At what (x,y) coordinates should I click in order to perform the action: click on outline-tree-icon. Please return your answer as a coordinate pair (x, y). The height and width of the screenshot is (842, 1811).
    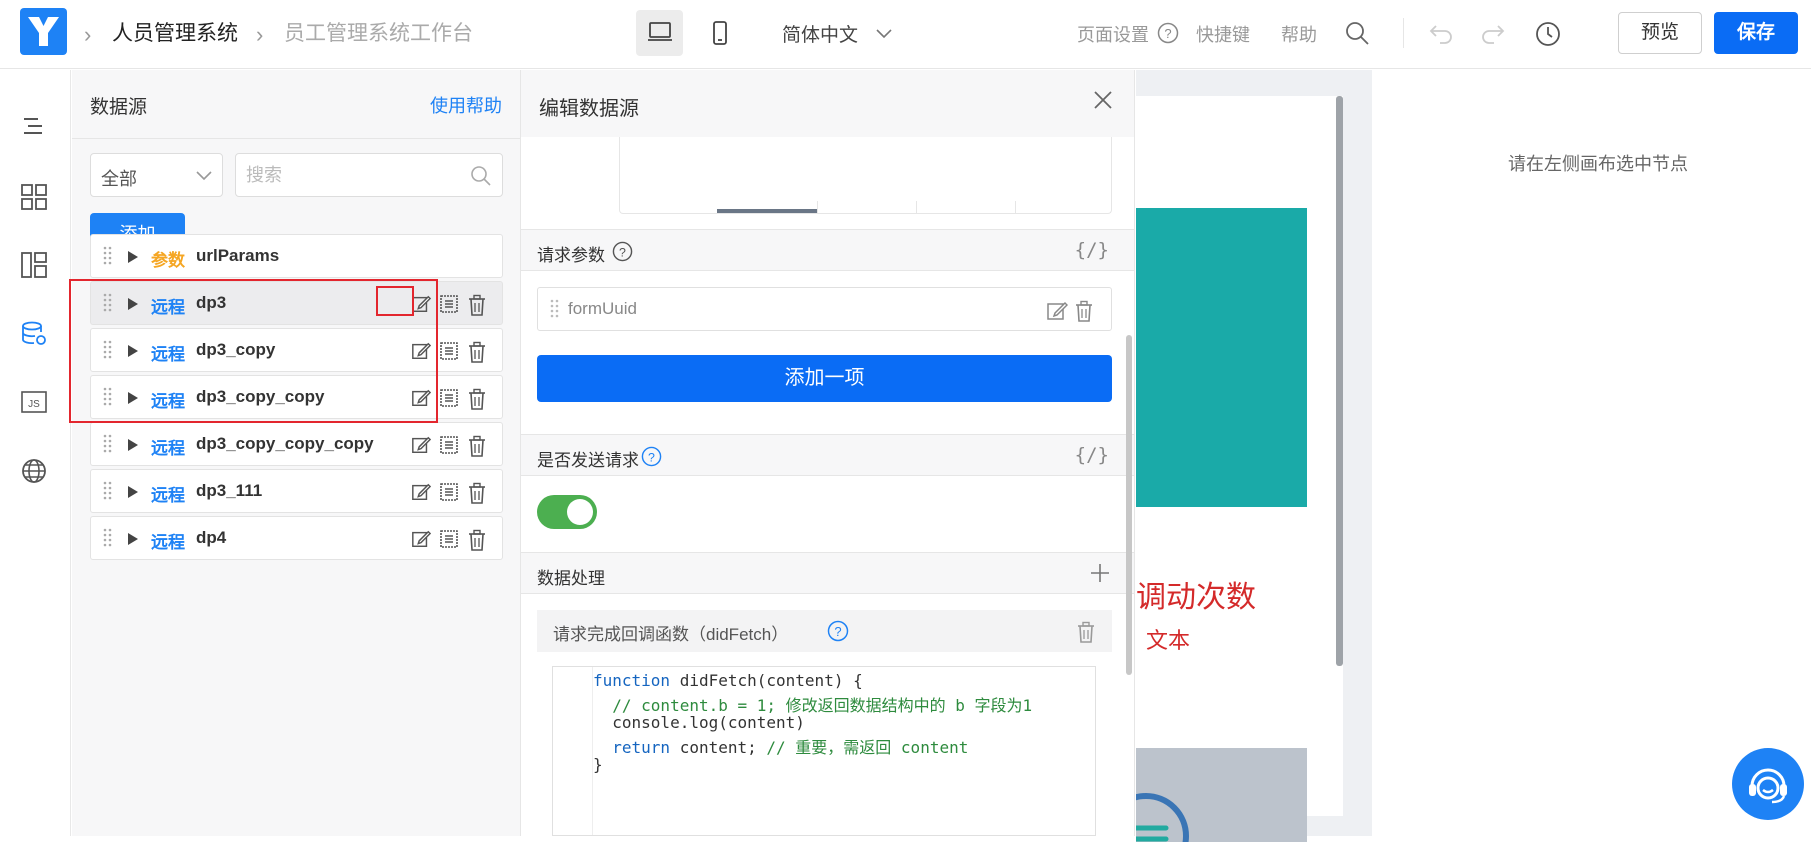
    Looking at the image, I should click on (34, 127).